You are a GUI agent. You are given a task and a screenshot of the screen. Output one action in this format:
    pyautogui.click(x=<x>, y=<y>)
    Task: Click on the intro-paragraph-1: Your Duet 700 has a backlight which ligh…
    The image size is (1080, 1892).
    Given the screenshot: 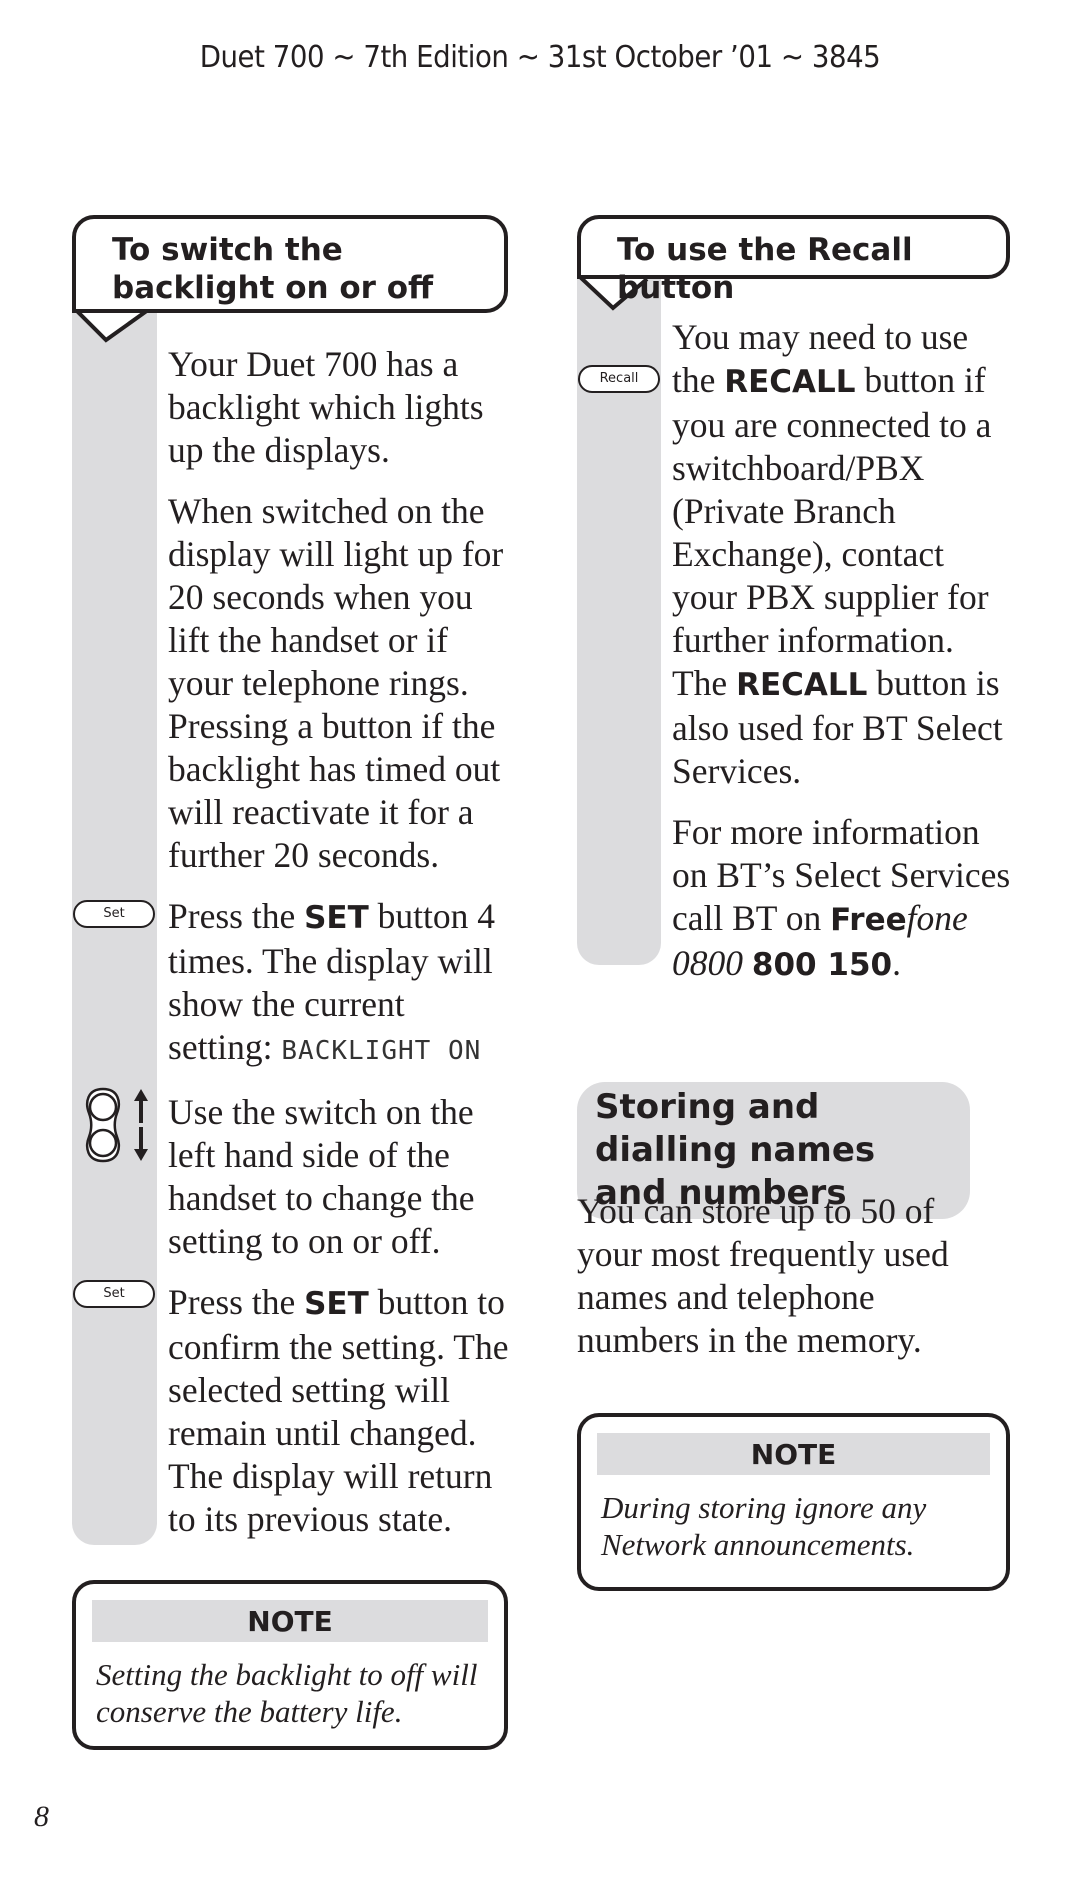 What is the action you would take?
    pyautogui.click(x=326, y=407)
    